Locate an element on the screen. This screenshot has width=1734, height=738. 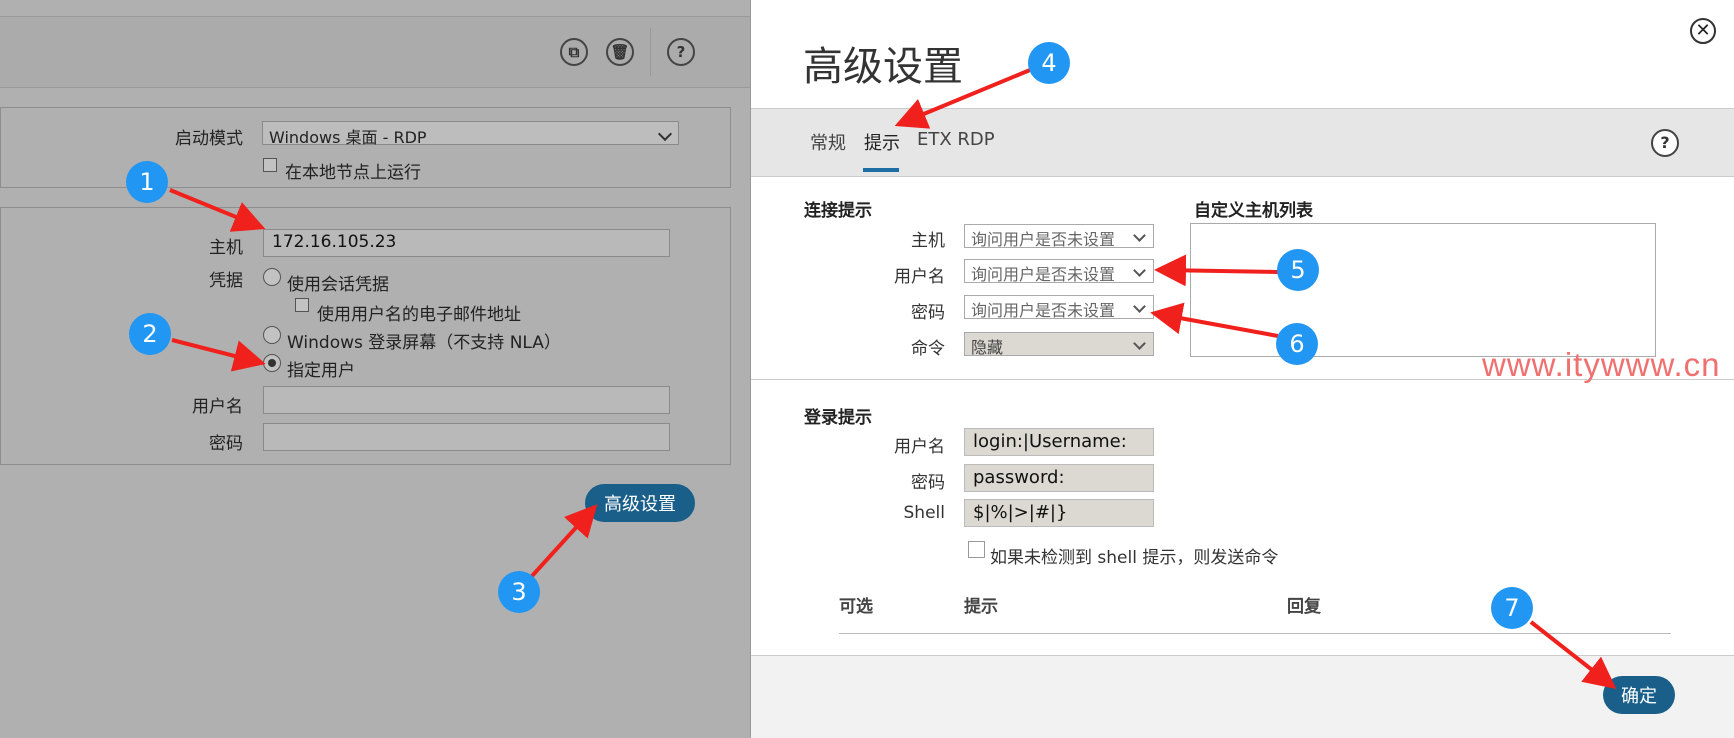
host-label: 主机 is located at coordinates (226, 248).